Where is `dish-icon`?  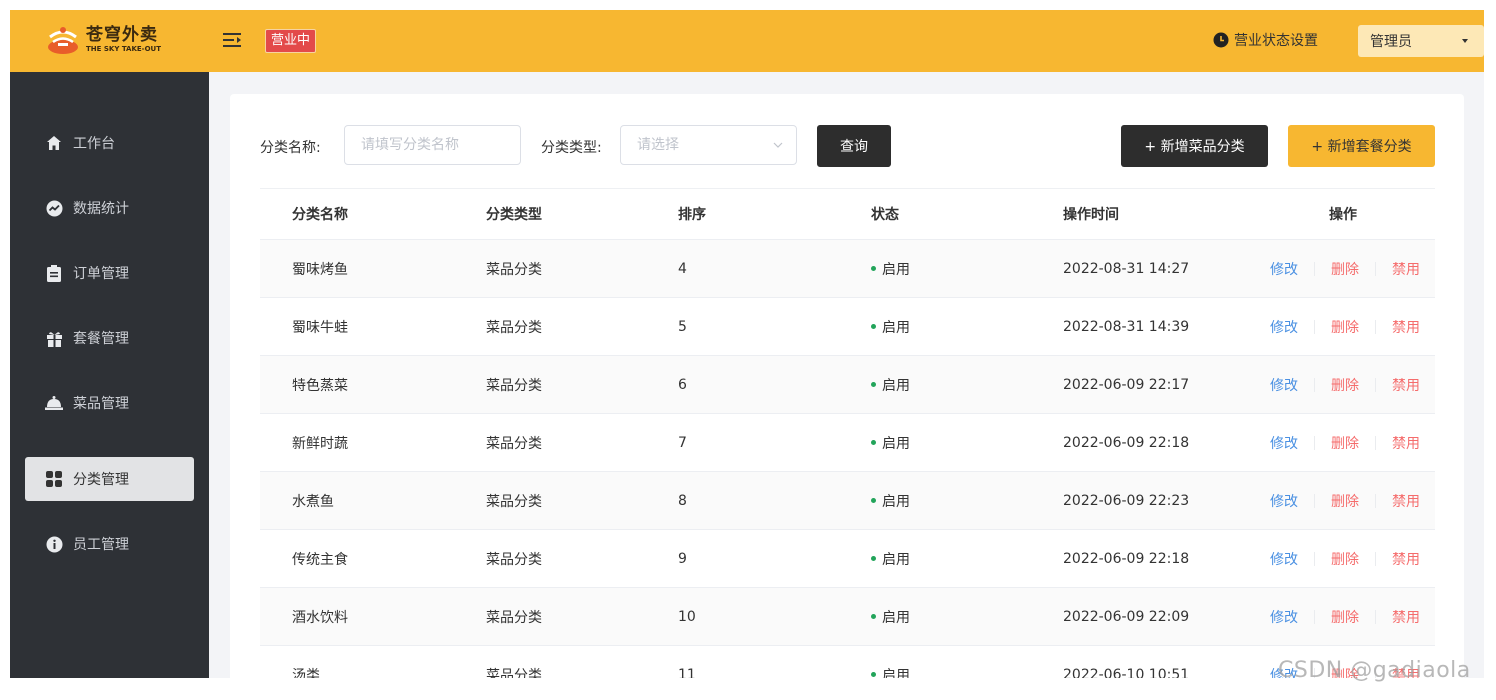
dish-icon is located at coordinates (54, 403).